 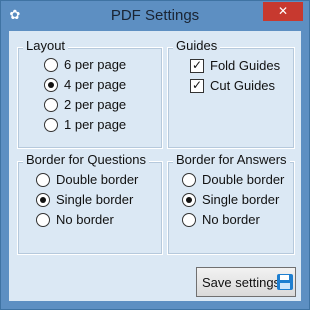 What do you see at coordinates (189, 200) in the screenshot?
I see `answers-single-border-radio` at bounding box center [189, 200].